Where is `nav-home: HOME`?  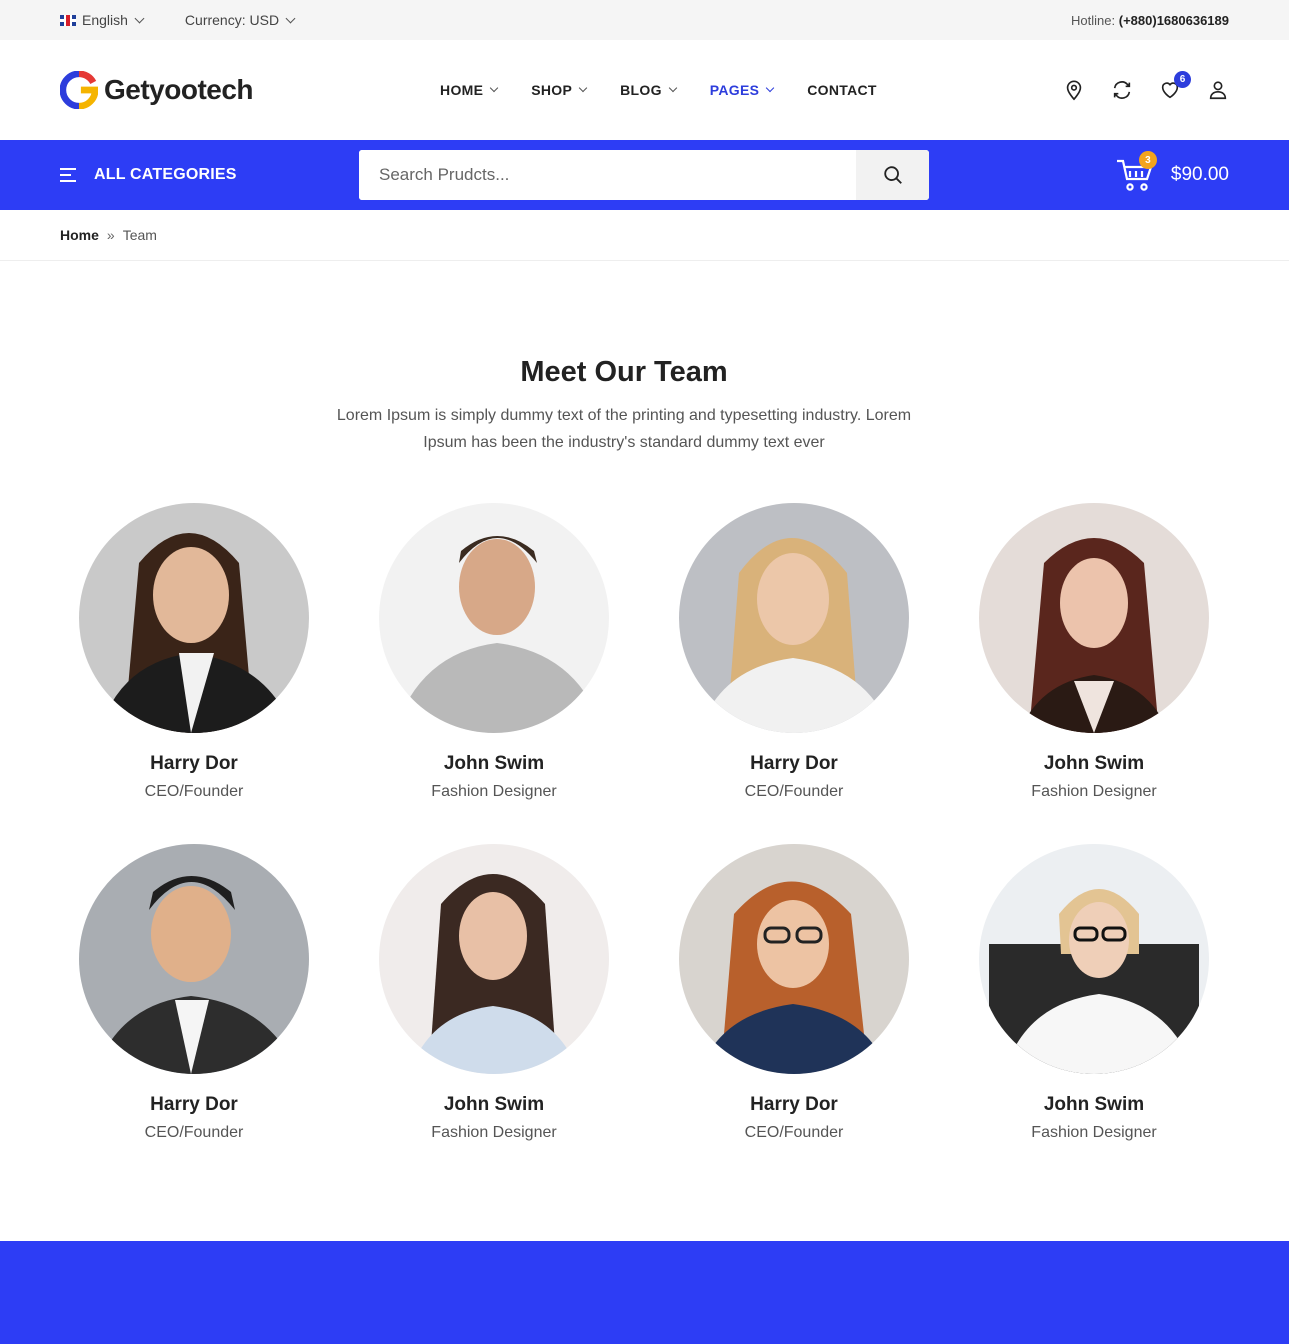 nav-home: HOME is located at coordinates (469, 90).